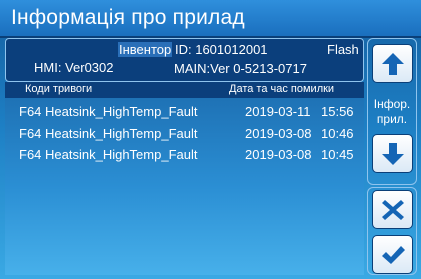 The height and width of the screenshot is (279, 421). What do you see at coordinates (337, 154) in the screenshot?
I see `alarm-time: 10:45` at bounding box center [337, 154].